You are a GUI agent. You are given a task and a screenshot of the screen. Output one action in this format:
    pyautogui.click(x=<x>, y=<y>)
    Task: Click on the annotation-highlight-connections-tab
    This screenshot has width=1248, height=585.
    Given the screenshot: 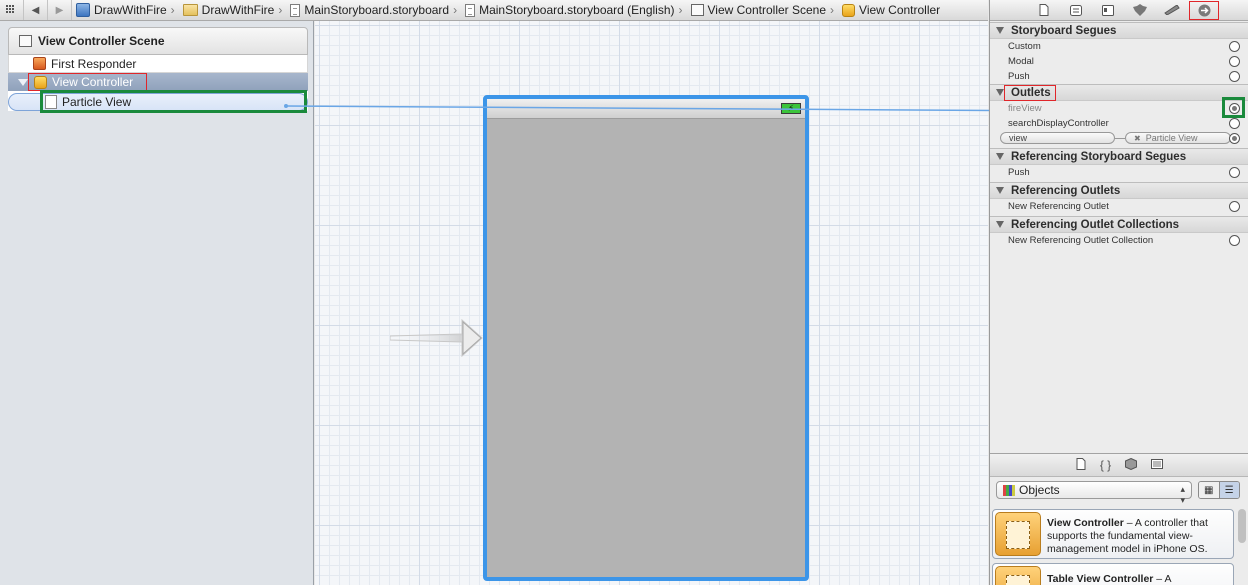 What is the action you would take?
    pyautogui.click(x=1204, y=10)
    